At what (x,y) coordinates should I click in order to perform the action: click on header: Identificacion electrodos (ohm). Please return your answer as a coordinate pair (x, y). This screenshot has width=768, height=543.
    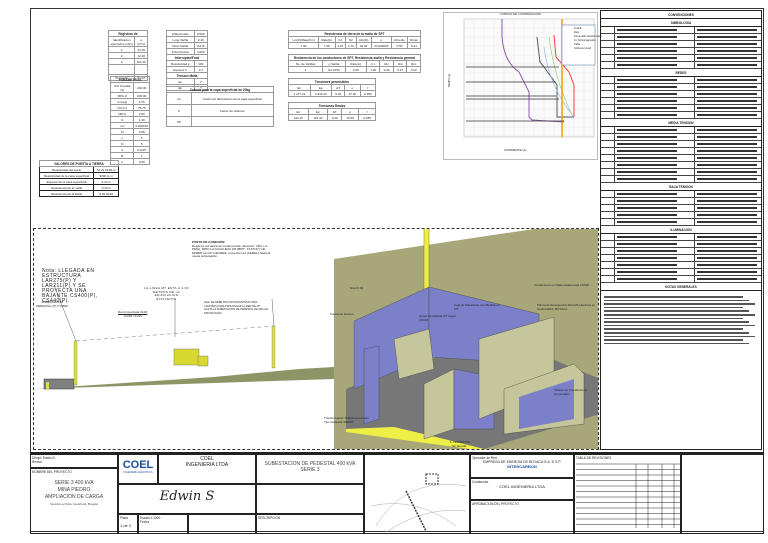
    Looking at the image, I should click on (121, 41).